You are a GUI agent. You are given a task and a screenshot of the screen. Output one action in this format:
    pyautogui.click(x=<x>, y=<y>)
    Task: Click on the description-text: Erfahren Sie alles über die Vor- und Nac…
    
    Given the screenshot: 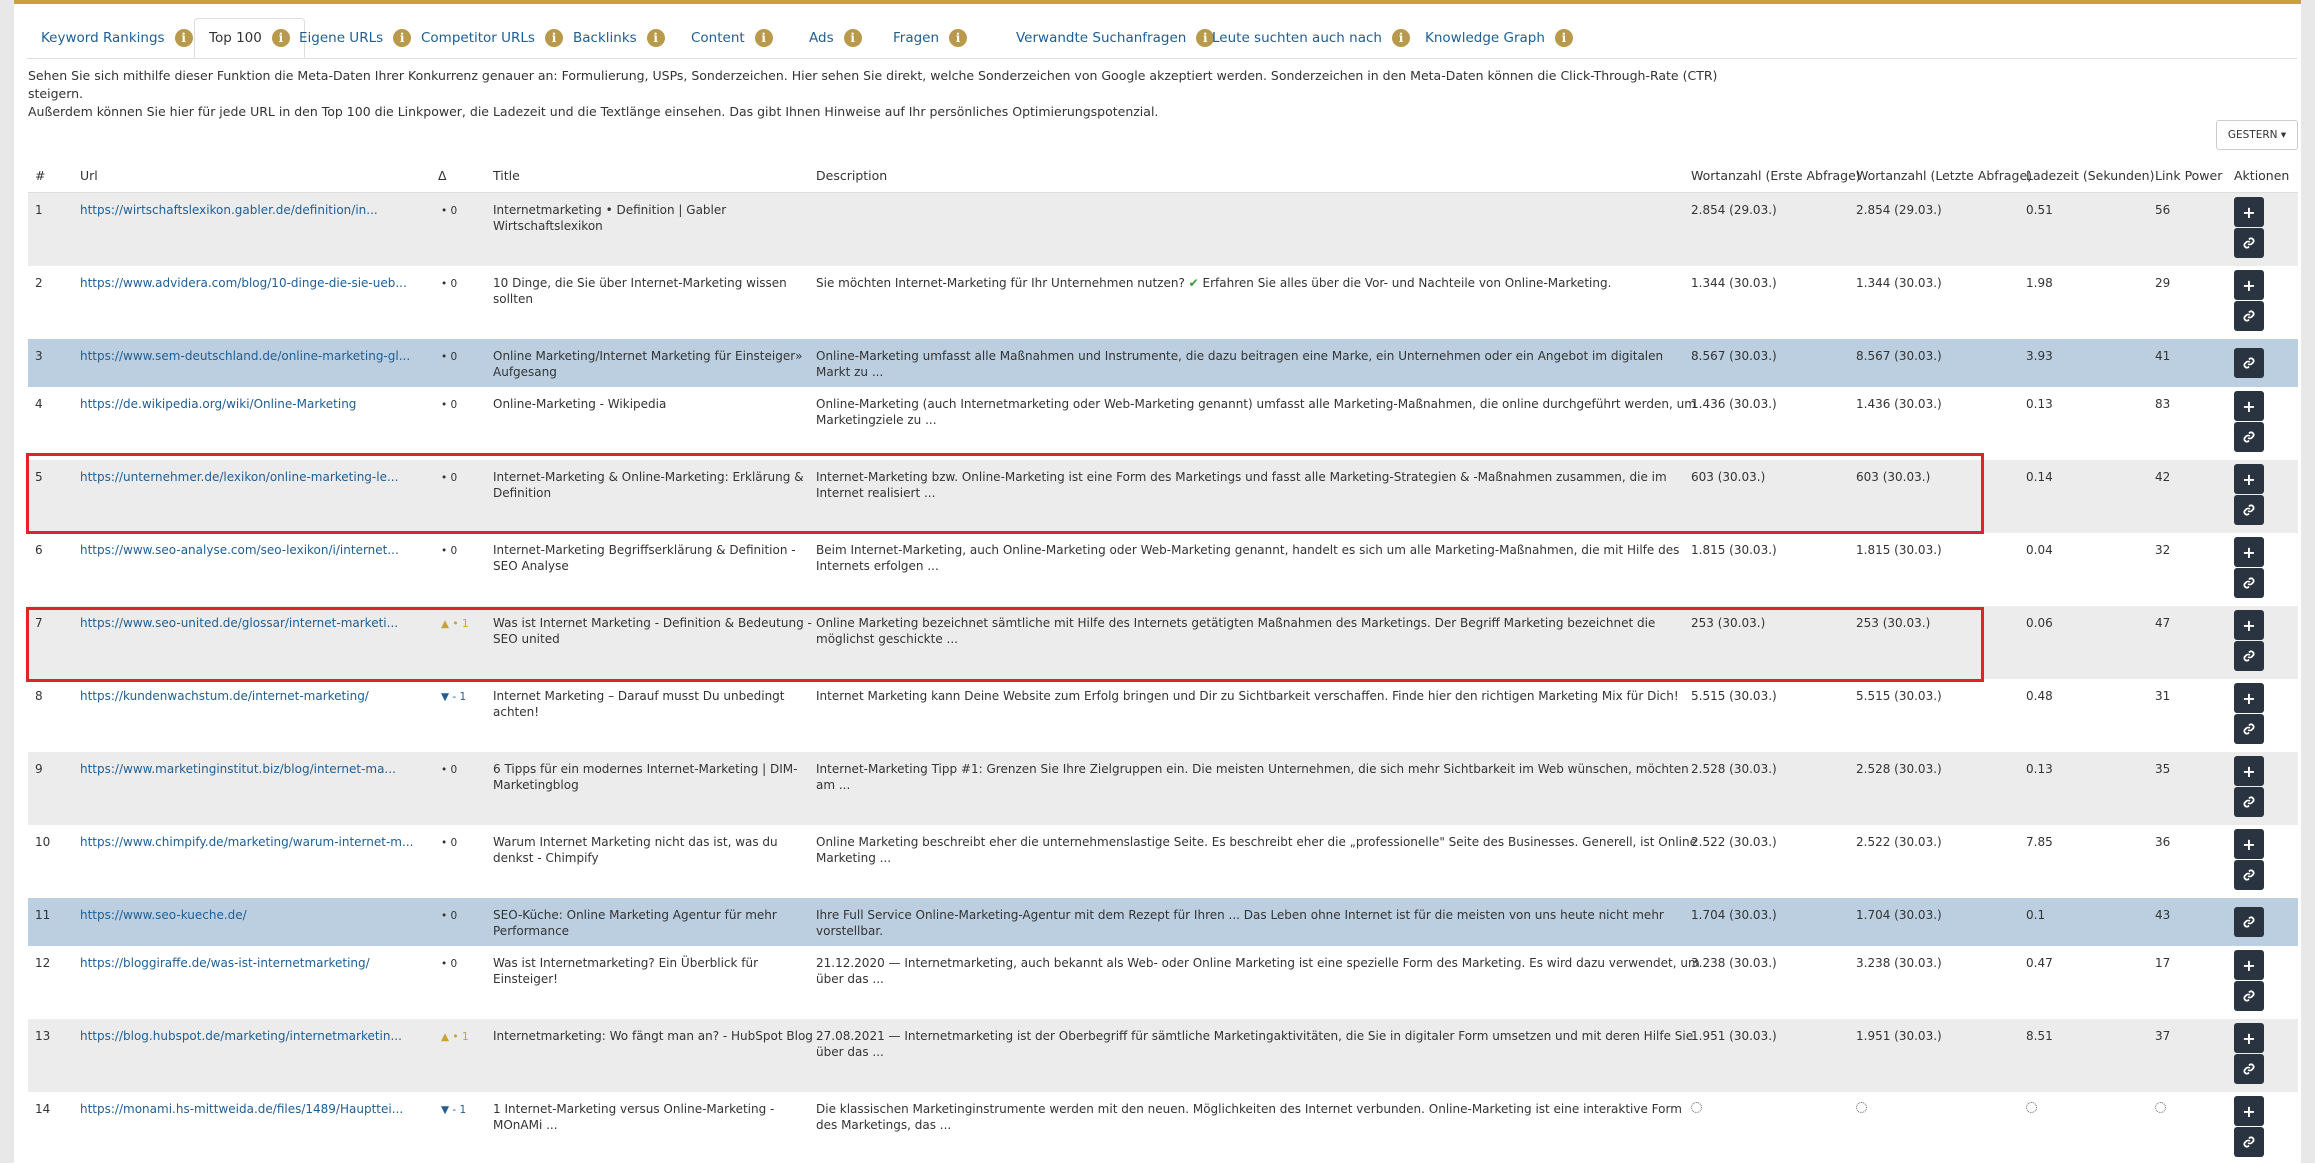 What is the action you would take?
    pyautogui.click(x=1405, y=283)
    